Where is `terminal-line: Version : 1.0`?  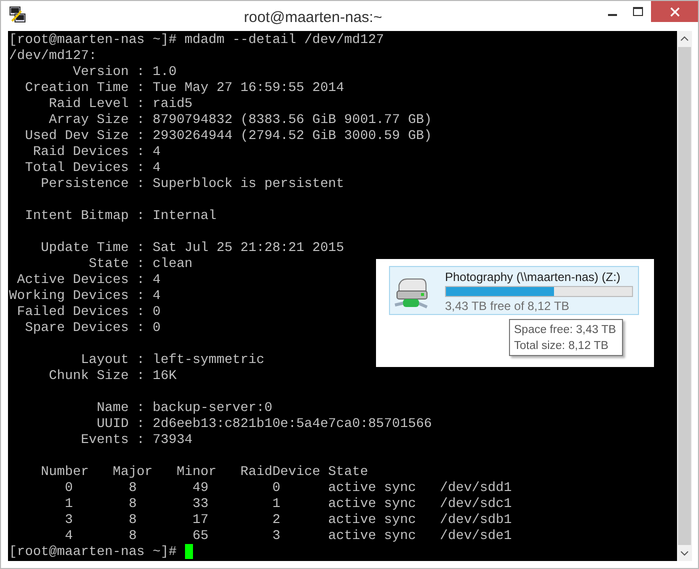 terminal-line: Version : 1.0 is located at coordinates (124, 72).